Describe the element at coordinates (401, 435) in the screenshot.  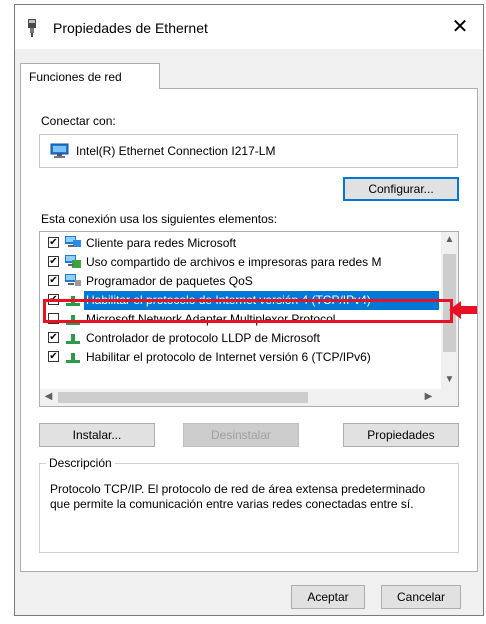
I see `properties-button: Propiedades` at that location.